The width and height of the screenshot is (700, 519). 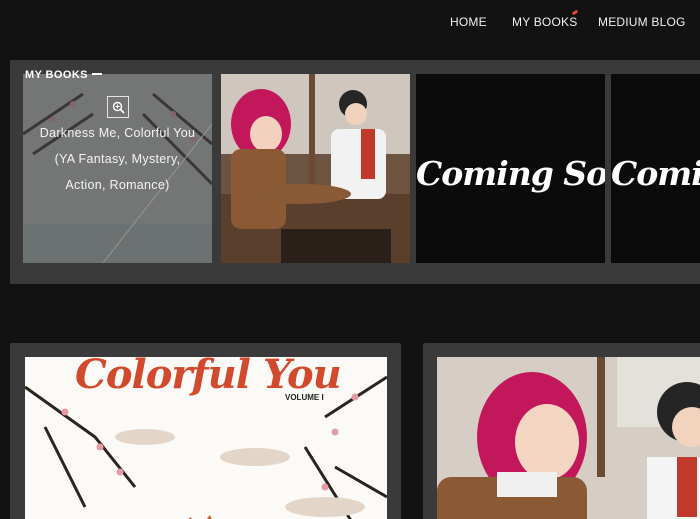 I want to click on nav-medium-blog: MEDIUM BLOG, so click(x=642, y=22).